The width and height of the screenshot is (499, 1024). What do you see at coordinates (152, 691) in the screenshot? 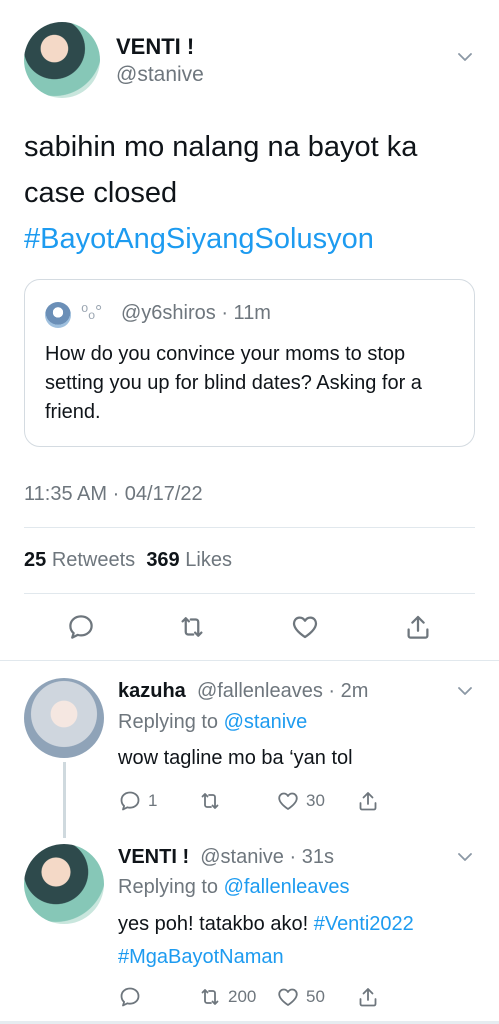
I see `reply-author-name: kazuha` at bounding box center [152, 691].